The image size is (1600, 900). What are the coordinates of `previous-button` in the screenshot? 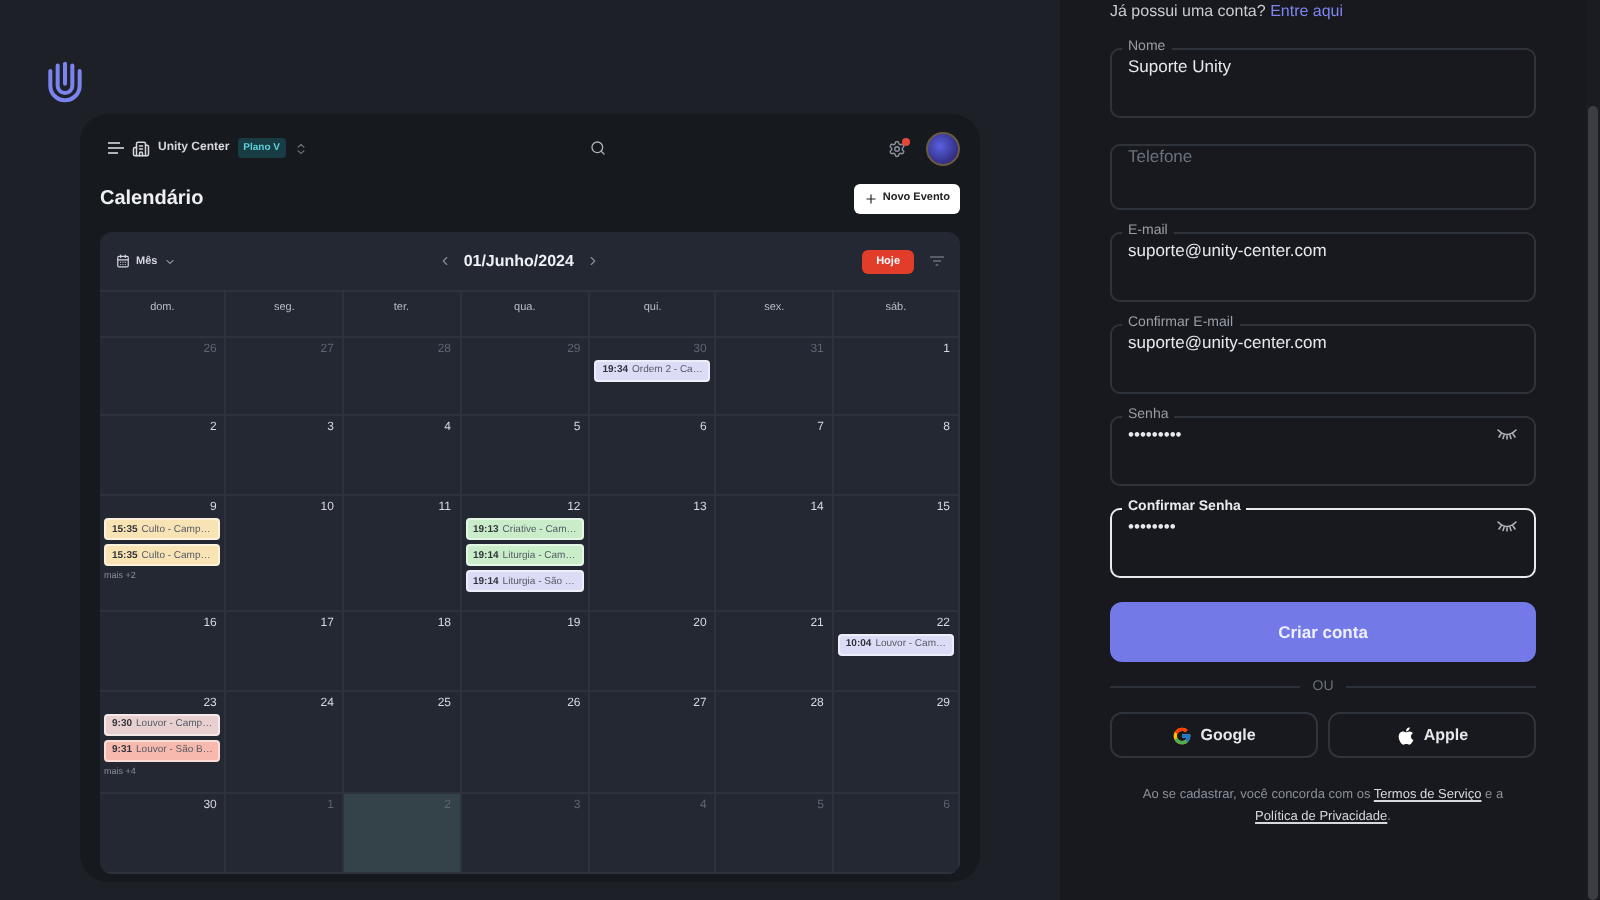 It's located at (444, 261).